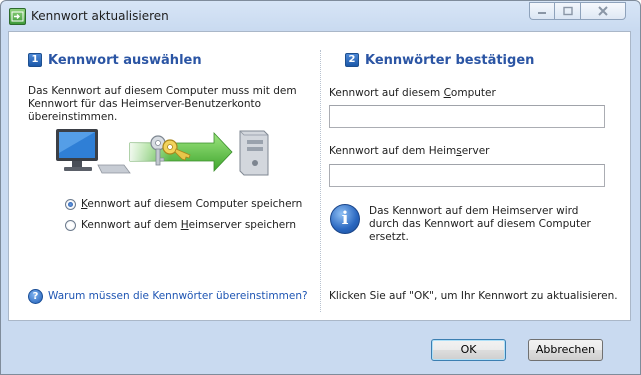 This screenshot has width=641, height=375. What do you see at coordinates (17, 16) in the screenshot?
I see `app-icon` at bounding box center [17, 16].